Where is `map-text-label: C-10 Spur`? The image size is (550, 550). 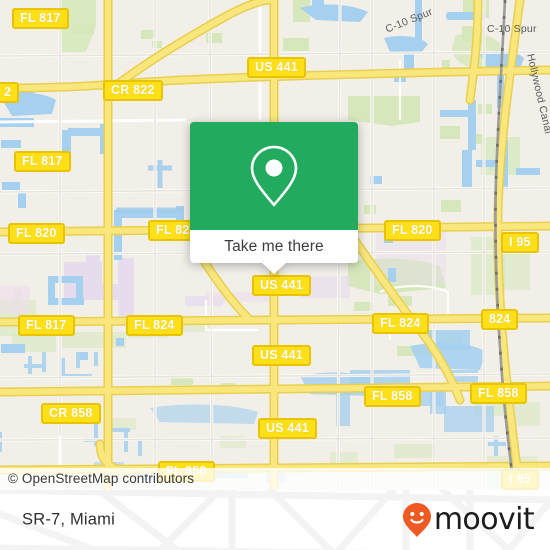 map-text-label: C-10 Spur is located at coordinates (512, 29).